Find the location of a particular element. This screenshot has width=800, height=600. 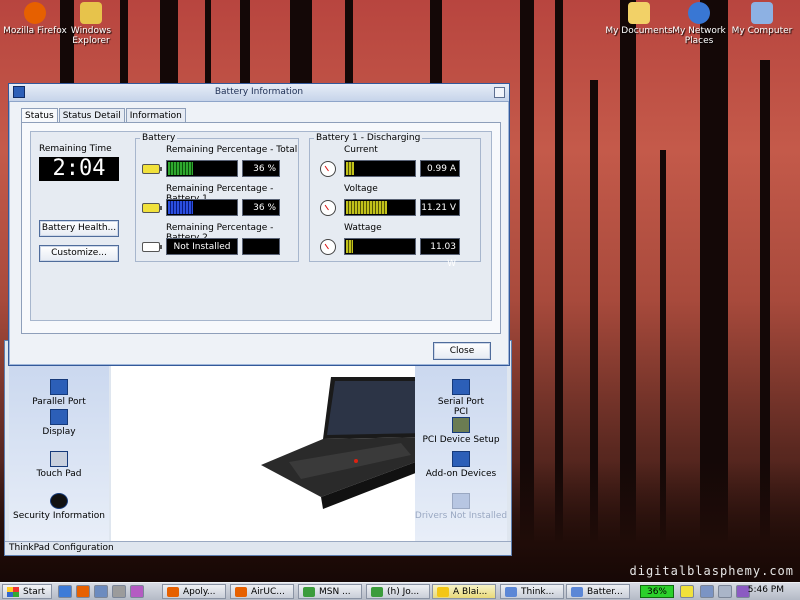

tray-battery-icon is located at coordinates (687, 591).